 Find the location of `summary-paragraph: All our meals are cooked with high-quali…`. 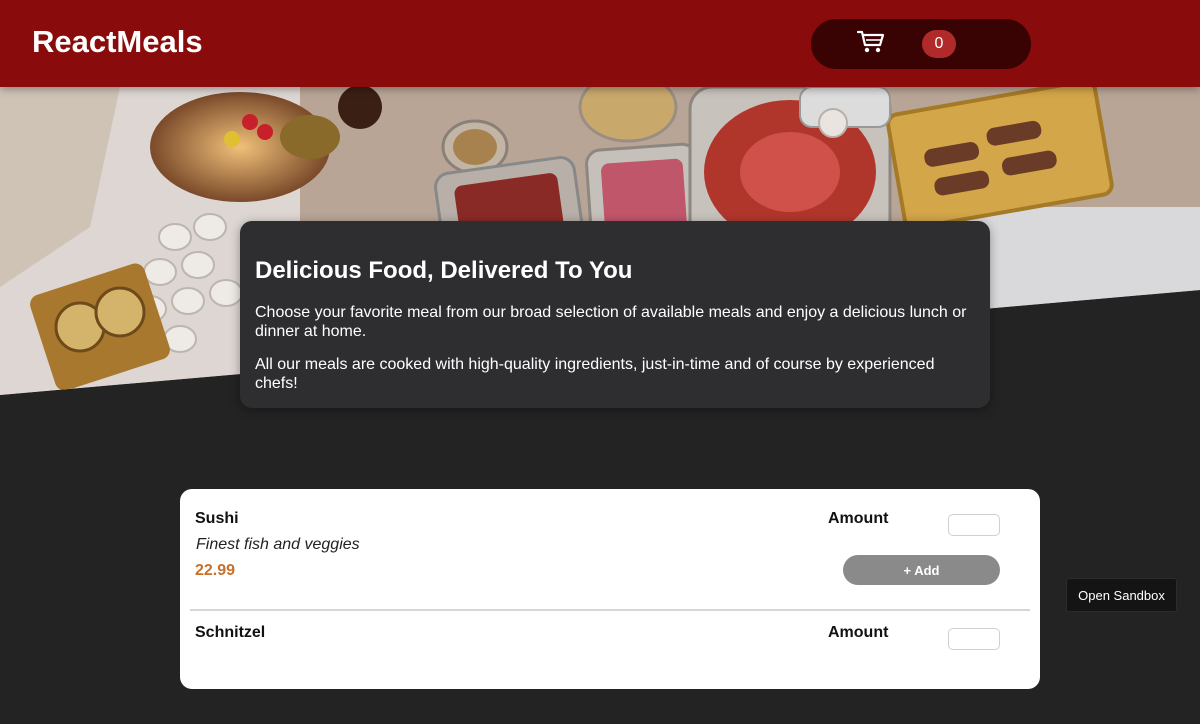

summary-paragraph: All our meals are cooked with high-quali… is located at coordinates (595, 374).